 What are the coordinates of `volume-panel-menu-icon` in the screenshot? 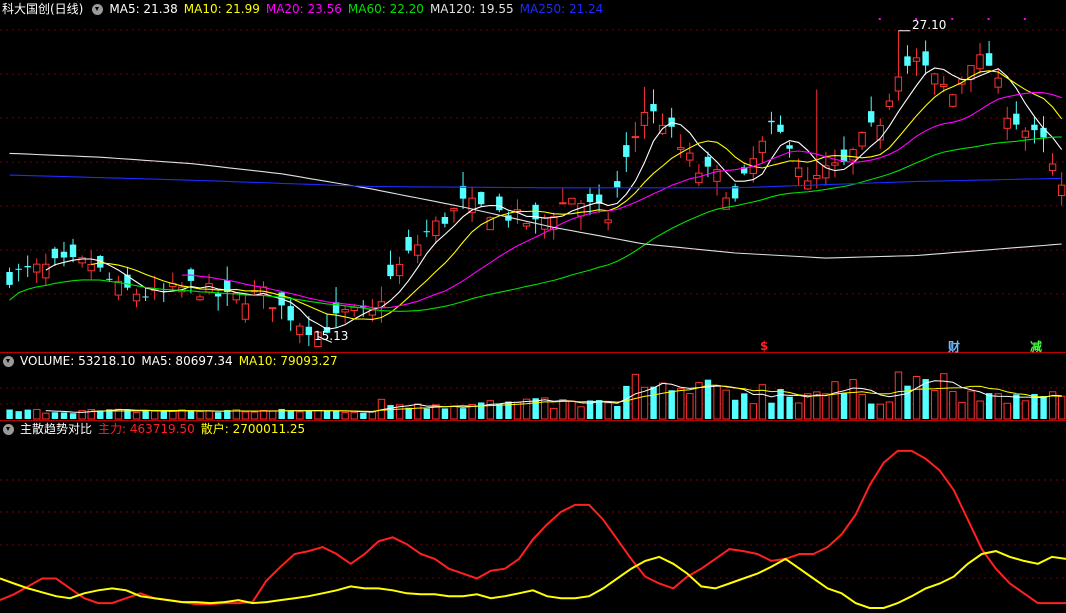 It's located at (8, 361).